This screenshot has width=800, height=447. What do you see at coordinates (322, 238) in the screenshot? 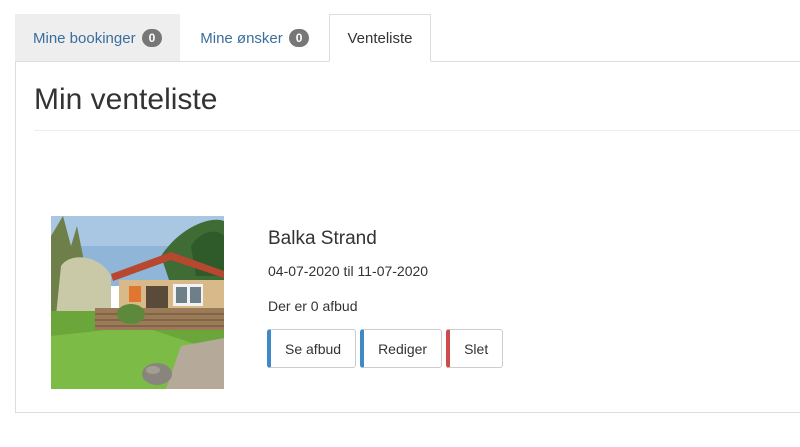
I see `item-title: Balka Strand` at bounding box center [322, 238].